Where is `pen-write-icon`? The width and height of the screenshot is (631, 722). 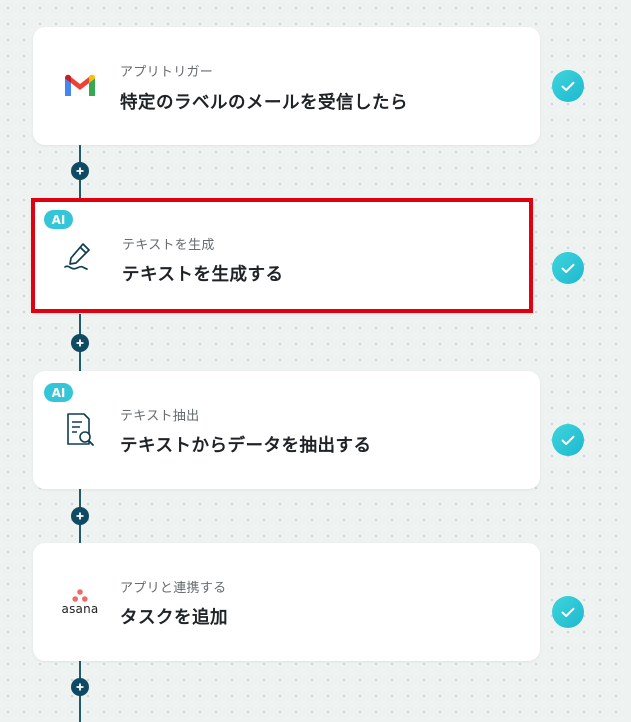 pen-write-icon is located at coordinates (80, 256).